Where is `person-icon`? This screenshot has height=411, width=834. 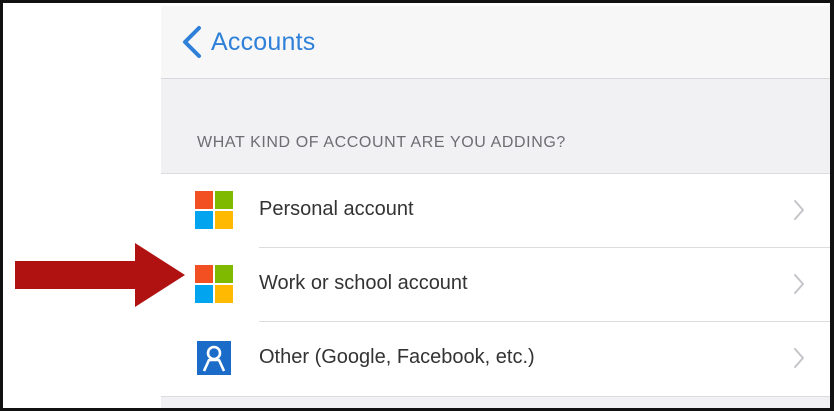 person-icon is located at coordinates (214, 358).